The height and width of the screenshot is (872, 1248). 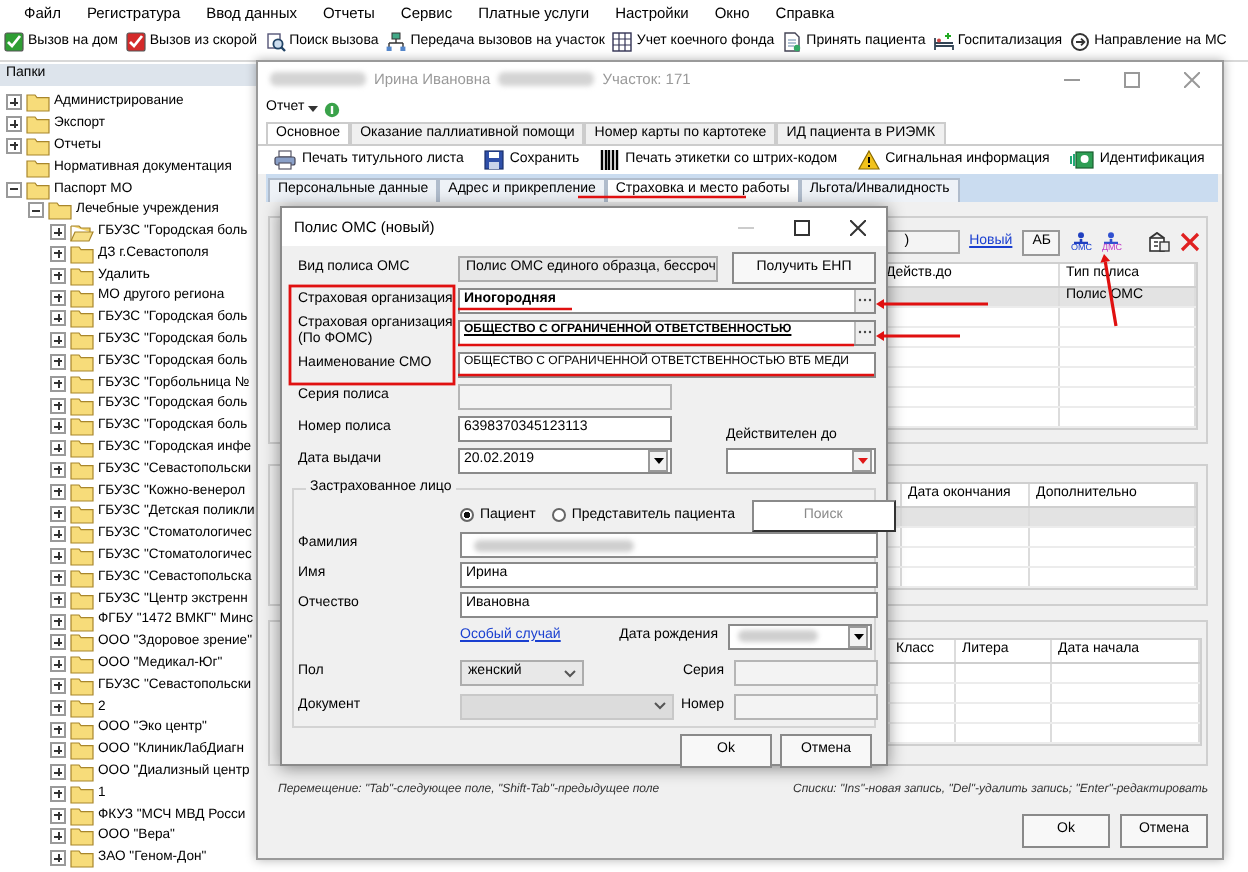 I want to click on barcode-icon, so click(x=609, y=160).